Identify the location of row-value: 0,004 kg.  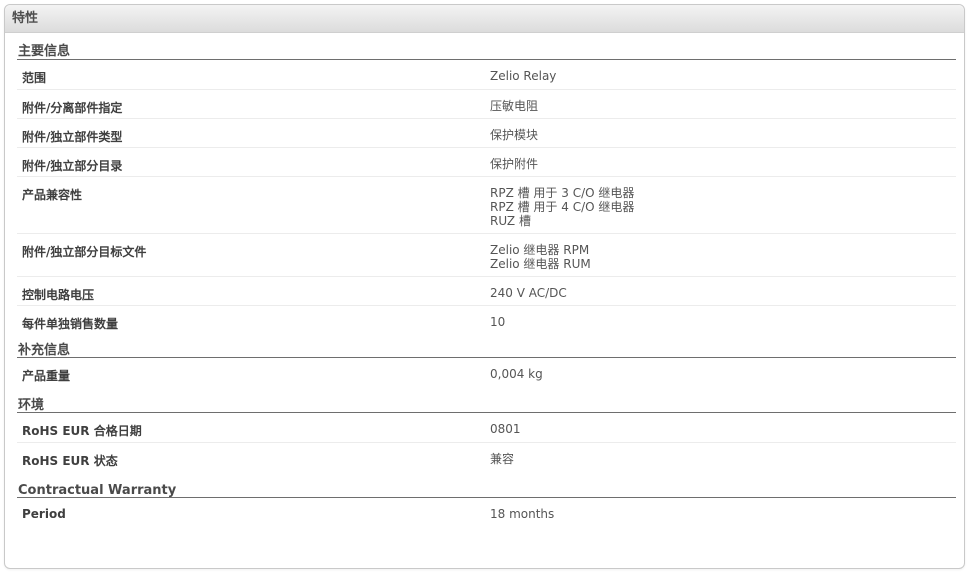
(721, 373).